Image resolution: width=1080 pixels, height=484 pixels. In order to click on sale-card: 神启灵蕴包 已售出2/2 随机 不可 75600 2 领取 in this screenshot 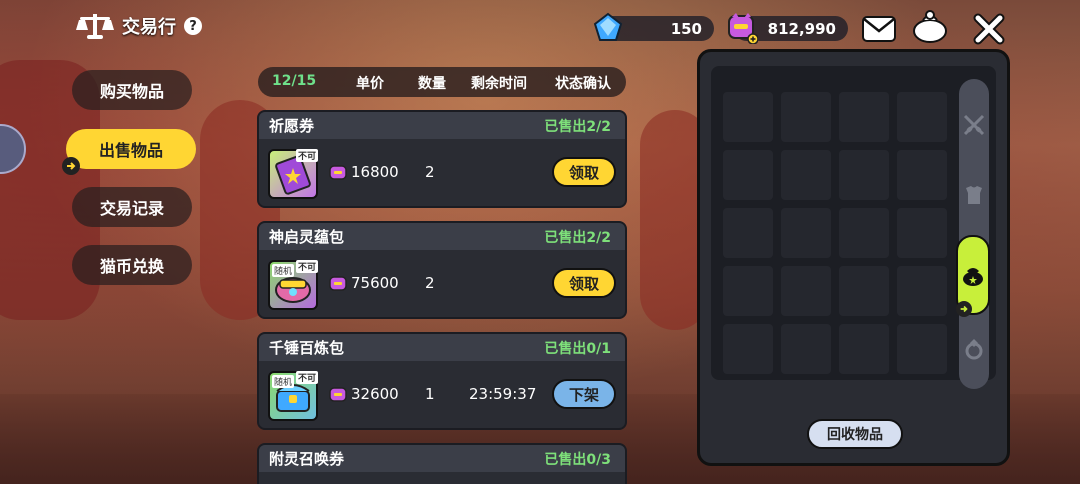, I will do `click(442, 270)`.